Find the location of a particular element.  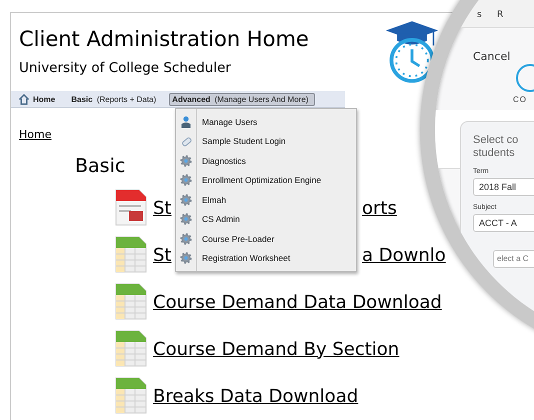

download-link: Course Demand By Section is located at coordinates (276, 349).